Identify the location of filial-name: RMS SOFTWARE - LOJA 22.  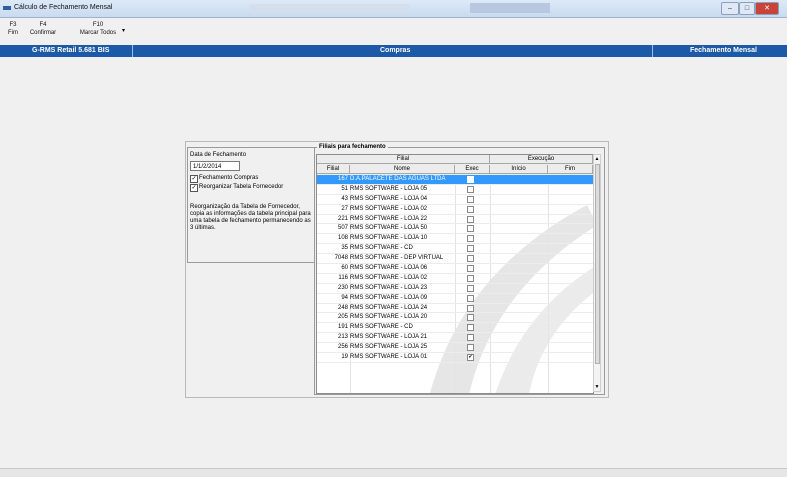
(389, 218).